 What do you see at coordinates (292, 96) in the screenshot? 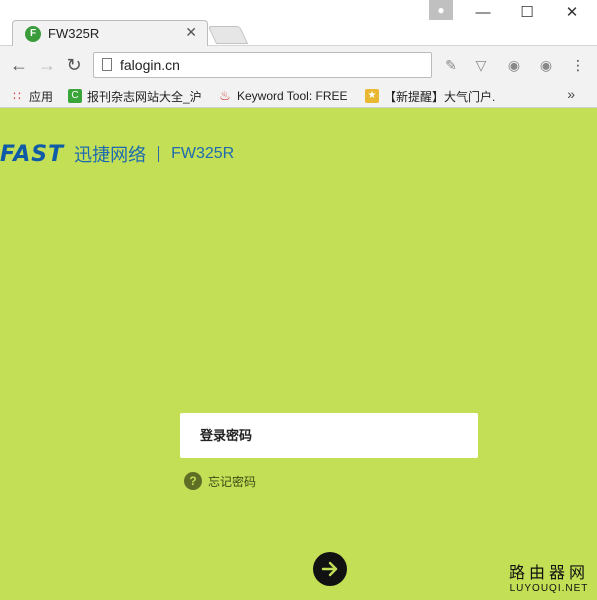
I see `bookmark-label: Keyword Tool: FREE` at bounding box center [292, 96].